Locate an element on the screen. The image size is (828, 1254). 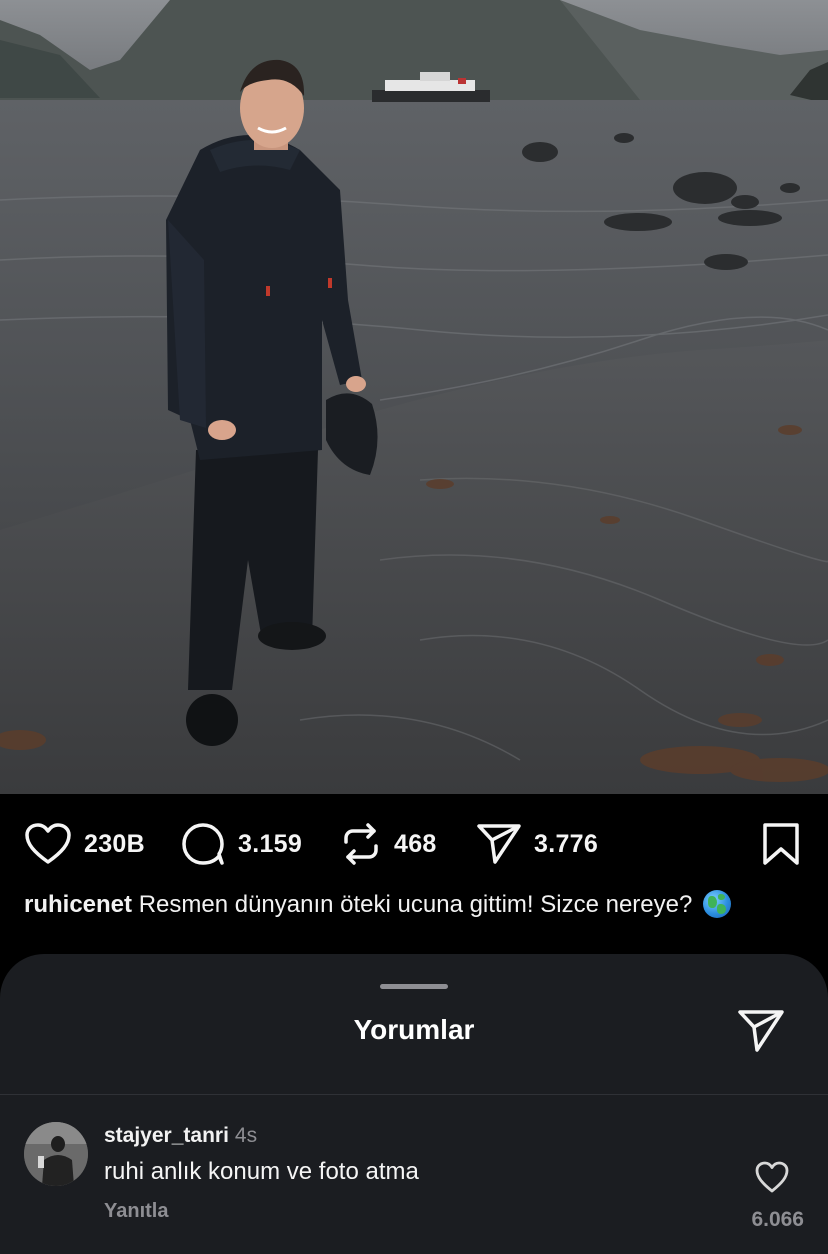
reply-button: Yanıtla is located at coordinates (136, 1211).